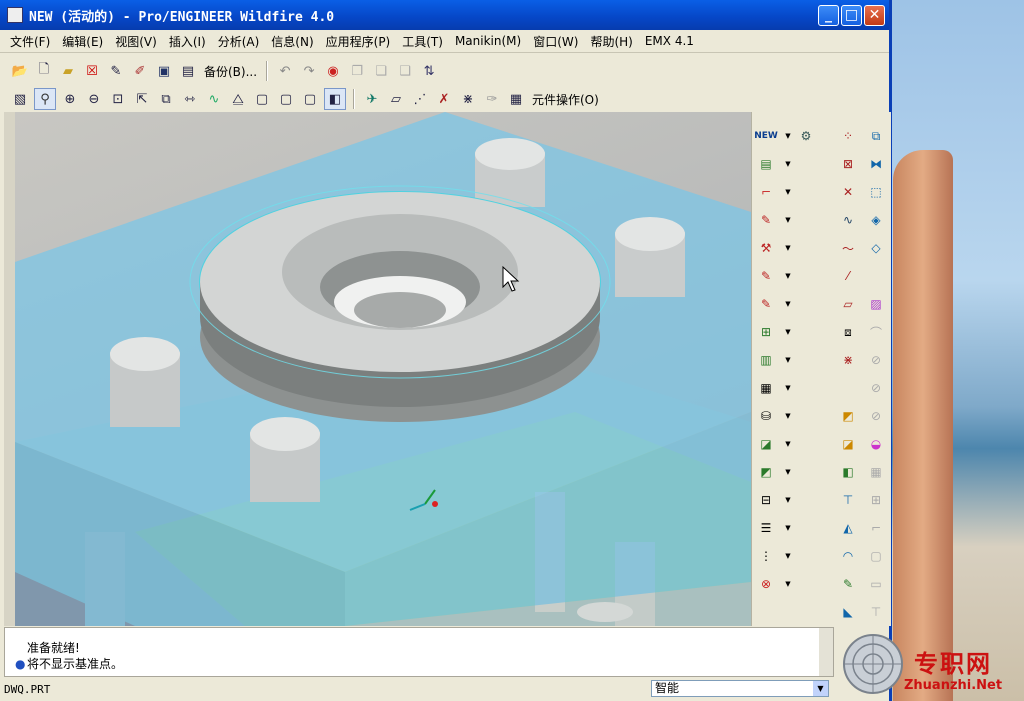  Describe the element at coordinates (166, 99) in the screenshot. I see `saved-views-icon: ⧉` at that location.